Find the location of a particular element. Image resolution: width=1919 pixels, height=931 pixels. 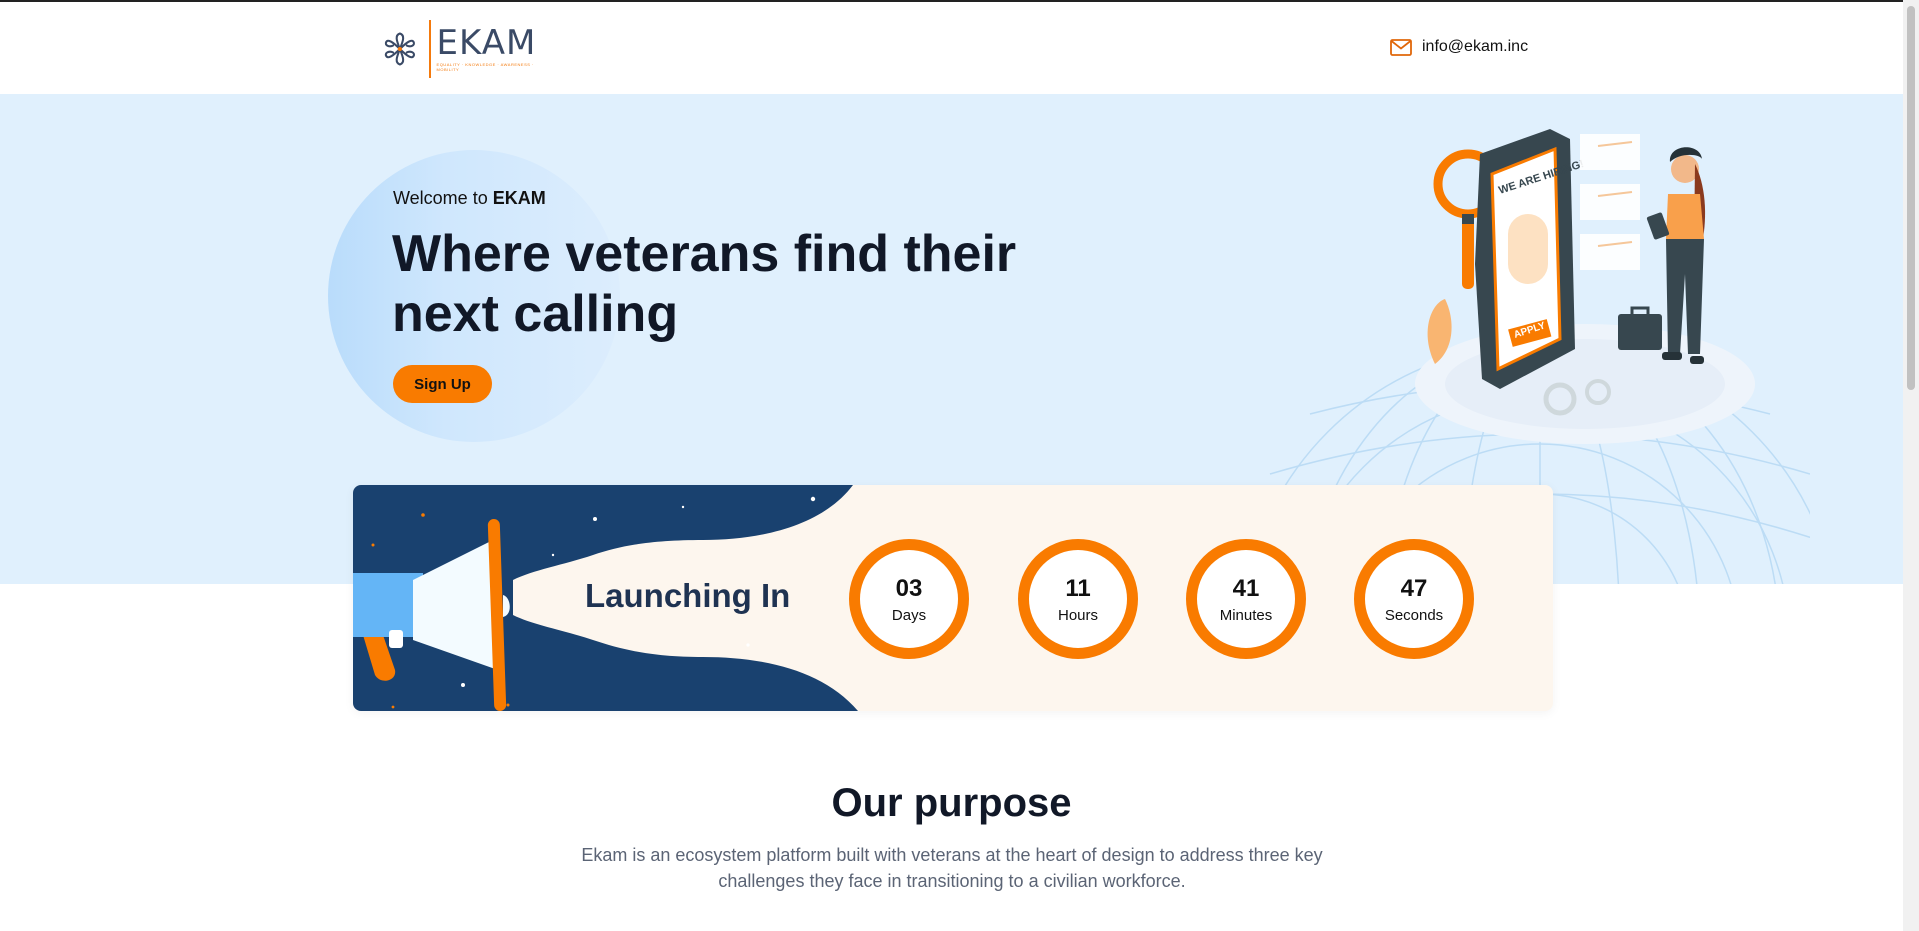

countdown-unit-label: Days is located at coordinates (909, 615).